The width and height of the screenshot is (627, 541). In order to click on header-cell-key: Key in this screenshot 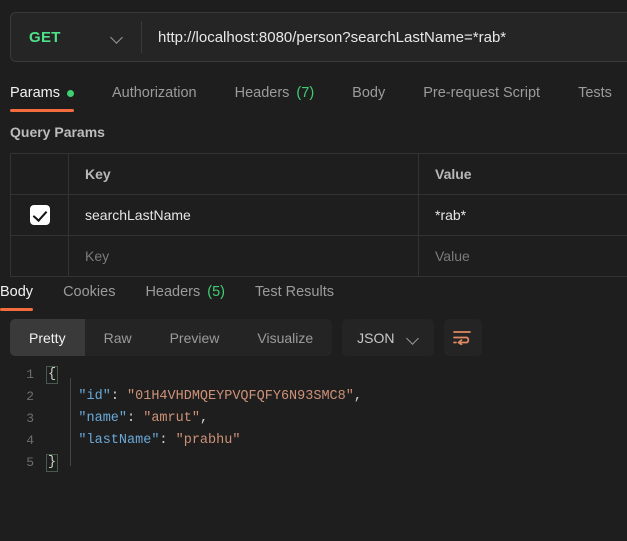, I will do `click(244, 174)`.